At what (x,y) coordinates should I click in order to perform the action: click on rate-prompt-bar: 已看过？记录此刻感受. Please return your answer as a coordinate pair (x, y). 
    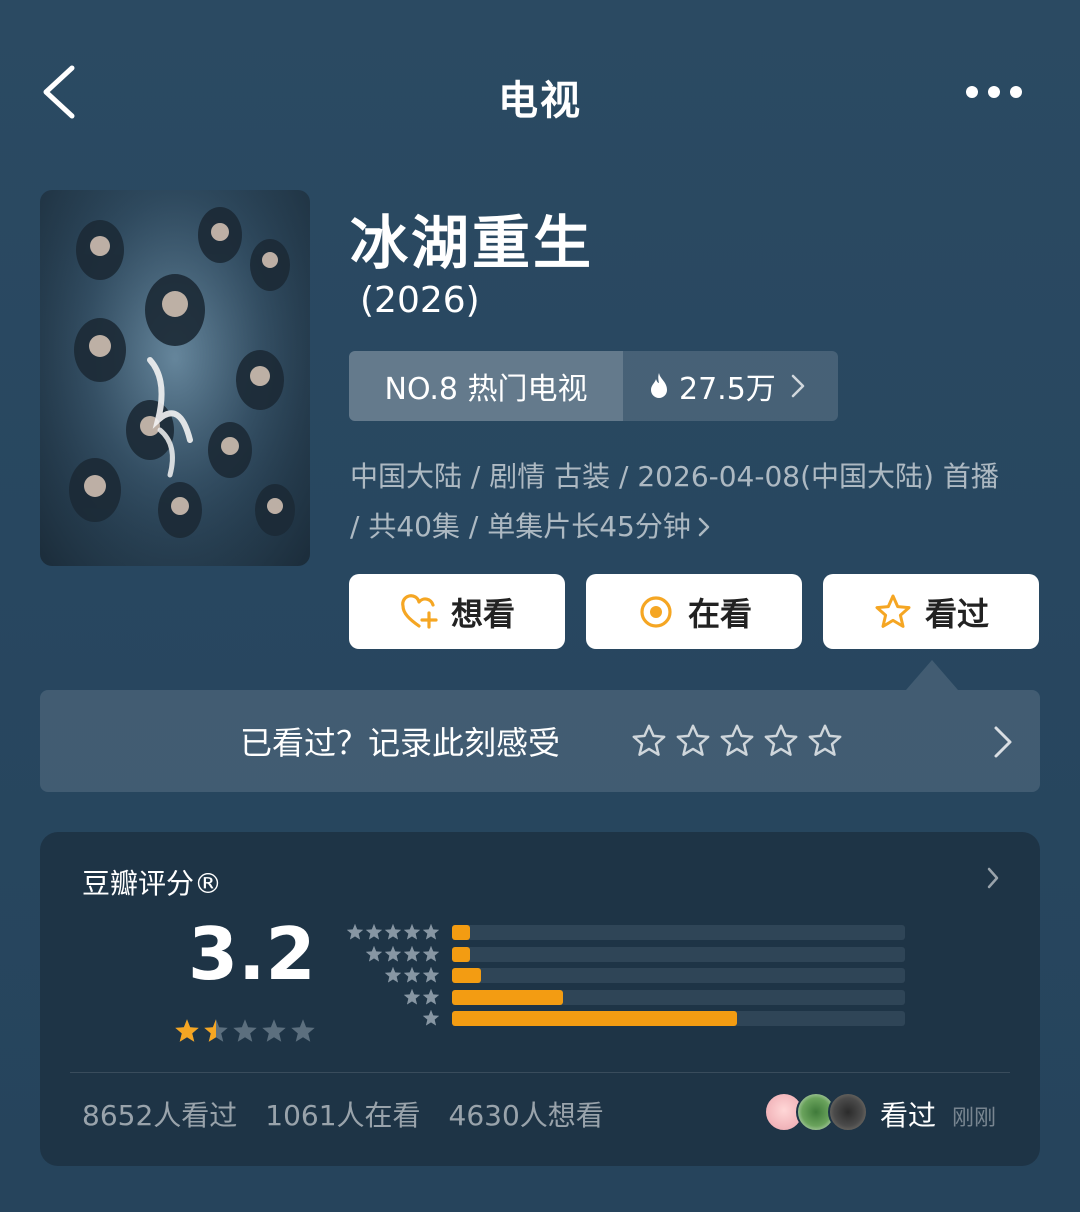
    Looking at the image, I should click on (540, 741).